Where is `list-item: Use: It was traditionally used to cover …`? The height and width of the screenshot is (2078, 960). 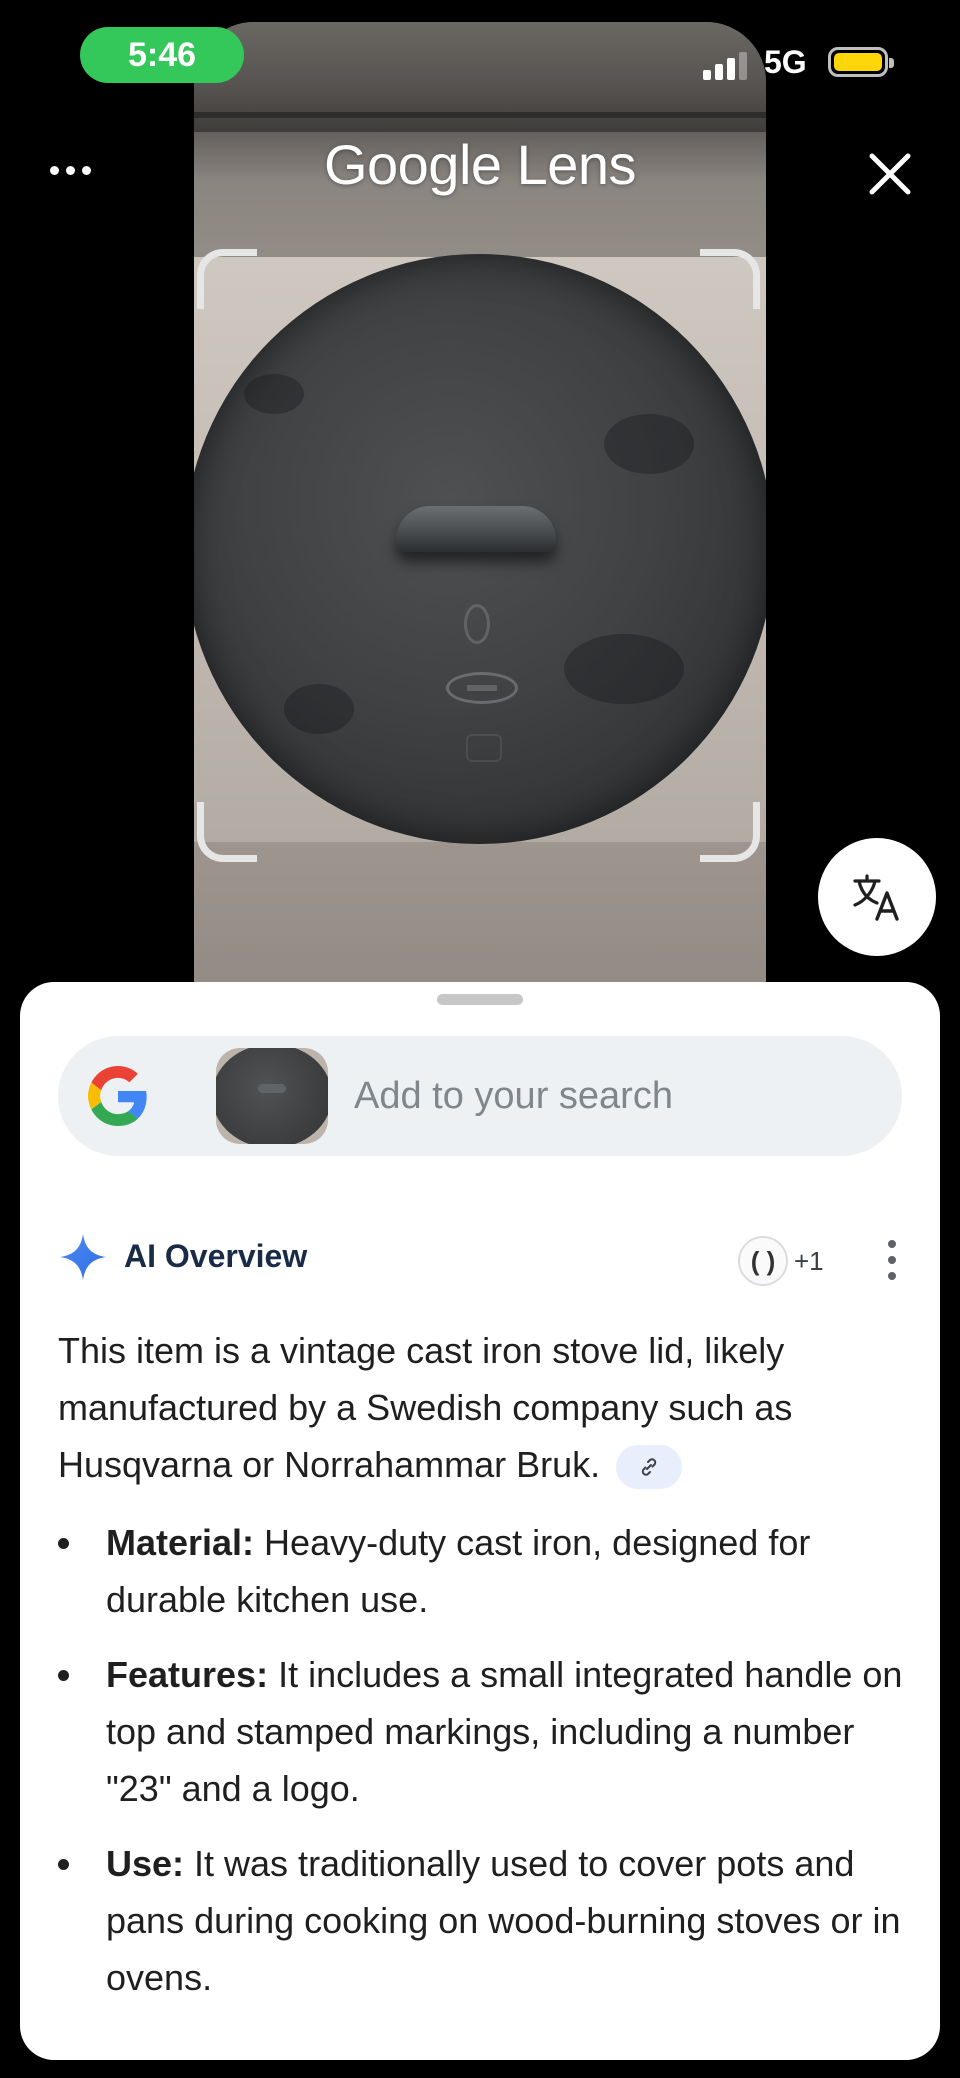
list-item: Use: It was traditionally used to cover … is located at coordinates (488, 1920).